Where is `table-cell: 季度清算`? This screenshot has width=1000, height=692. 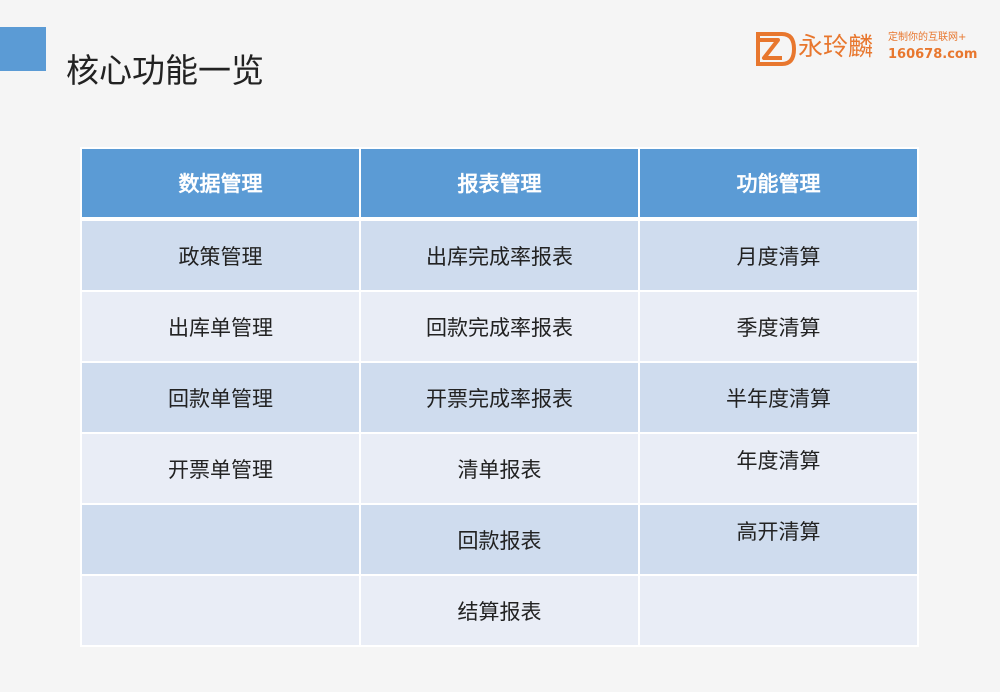 table-cell: 季度清算 is located at coordinates (778, 326).